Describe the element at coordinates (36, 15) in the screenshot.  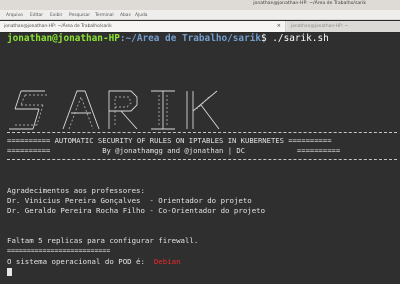
I see `menu-editar: Editar` at that location.